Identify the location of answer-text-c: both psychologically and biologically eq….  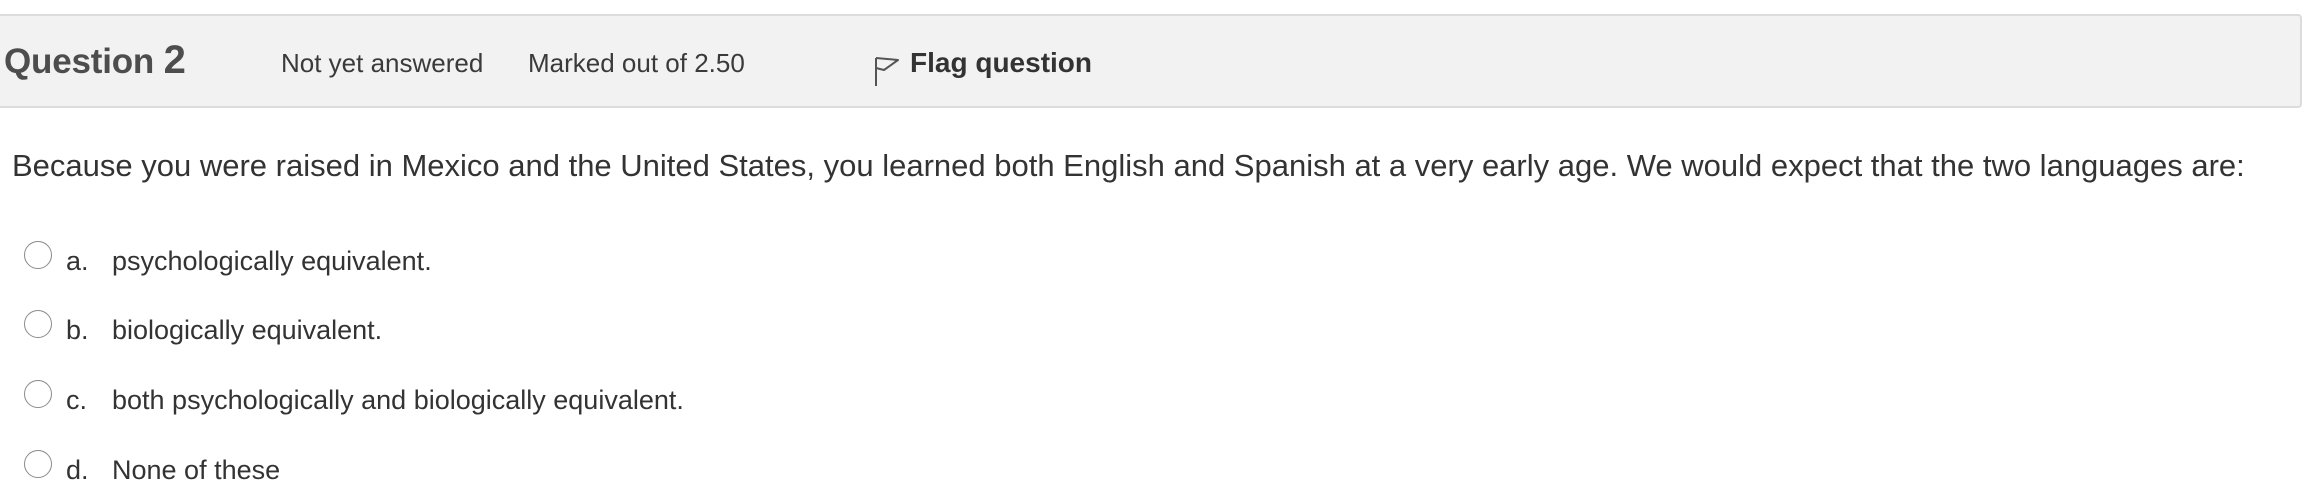
(398, 400).